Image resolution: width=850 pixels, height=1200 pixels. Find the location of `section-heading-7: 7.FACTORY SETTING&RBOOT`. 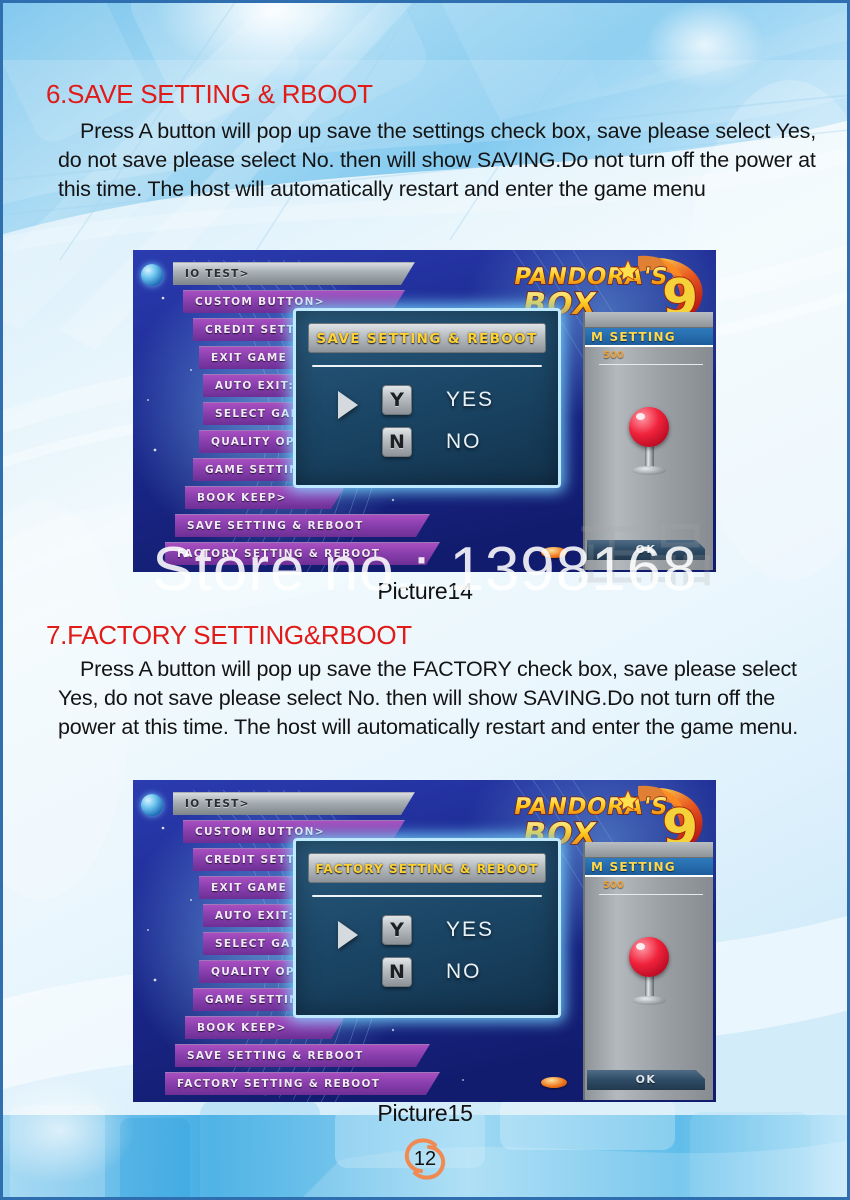

section-heading-7: 7.FACTORY SETTING&RBOOT is located at coordinates (229, 635).